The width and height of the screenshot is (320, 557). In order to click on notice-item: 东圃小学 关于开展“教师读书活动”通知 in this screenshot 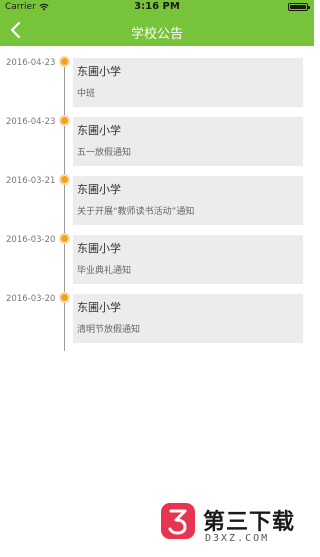, I will do `click(188, 200)`.